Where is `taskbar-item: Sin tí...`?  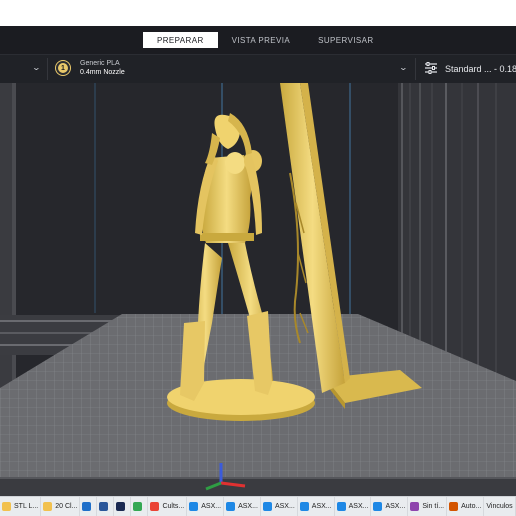 taskbar-item: Sin tí... is located at coordinates (428, 506).